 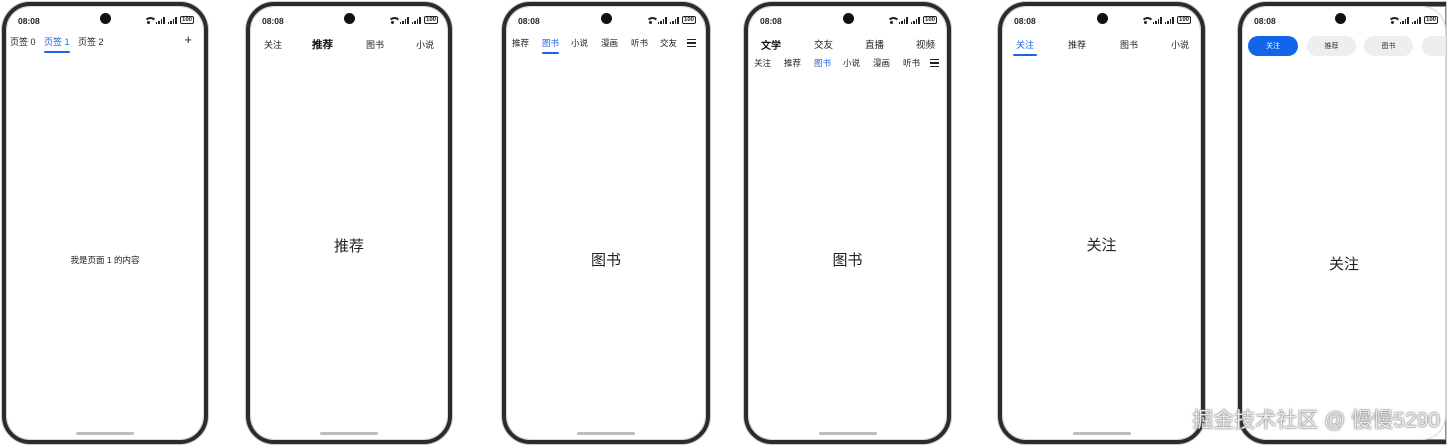 I want to click on tab-0: 页签 0, so click(x=23, y=41).